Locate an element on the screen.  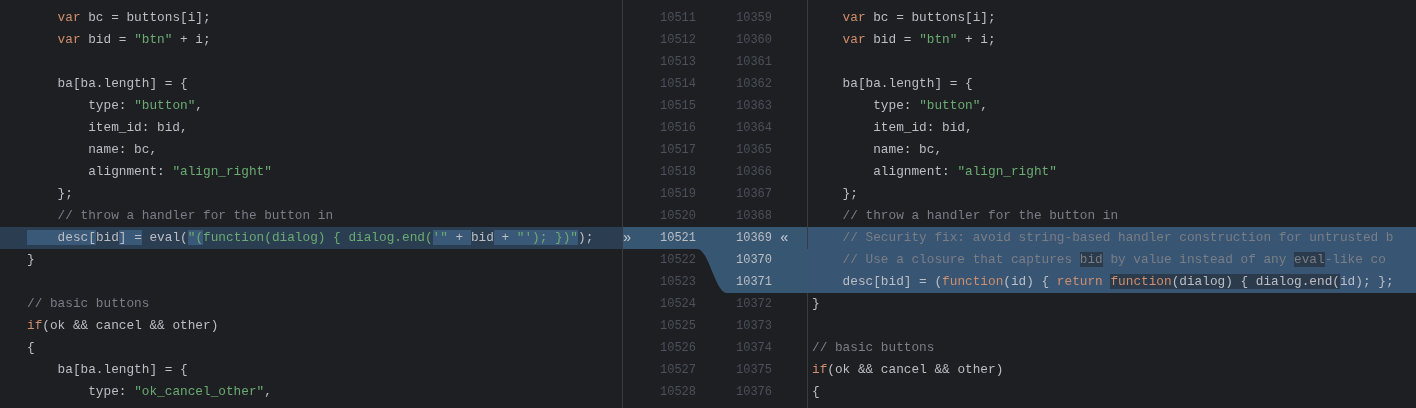
line-number: 10371 is located at coordinates (754, 282).